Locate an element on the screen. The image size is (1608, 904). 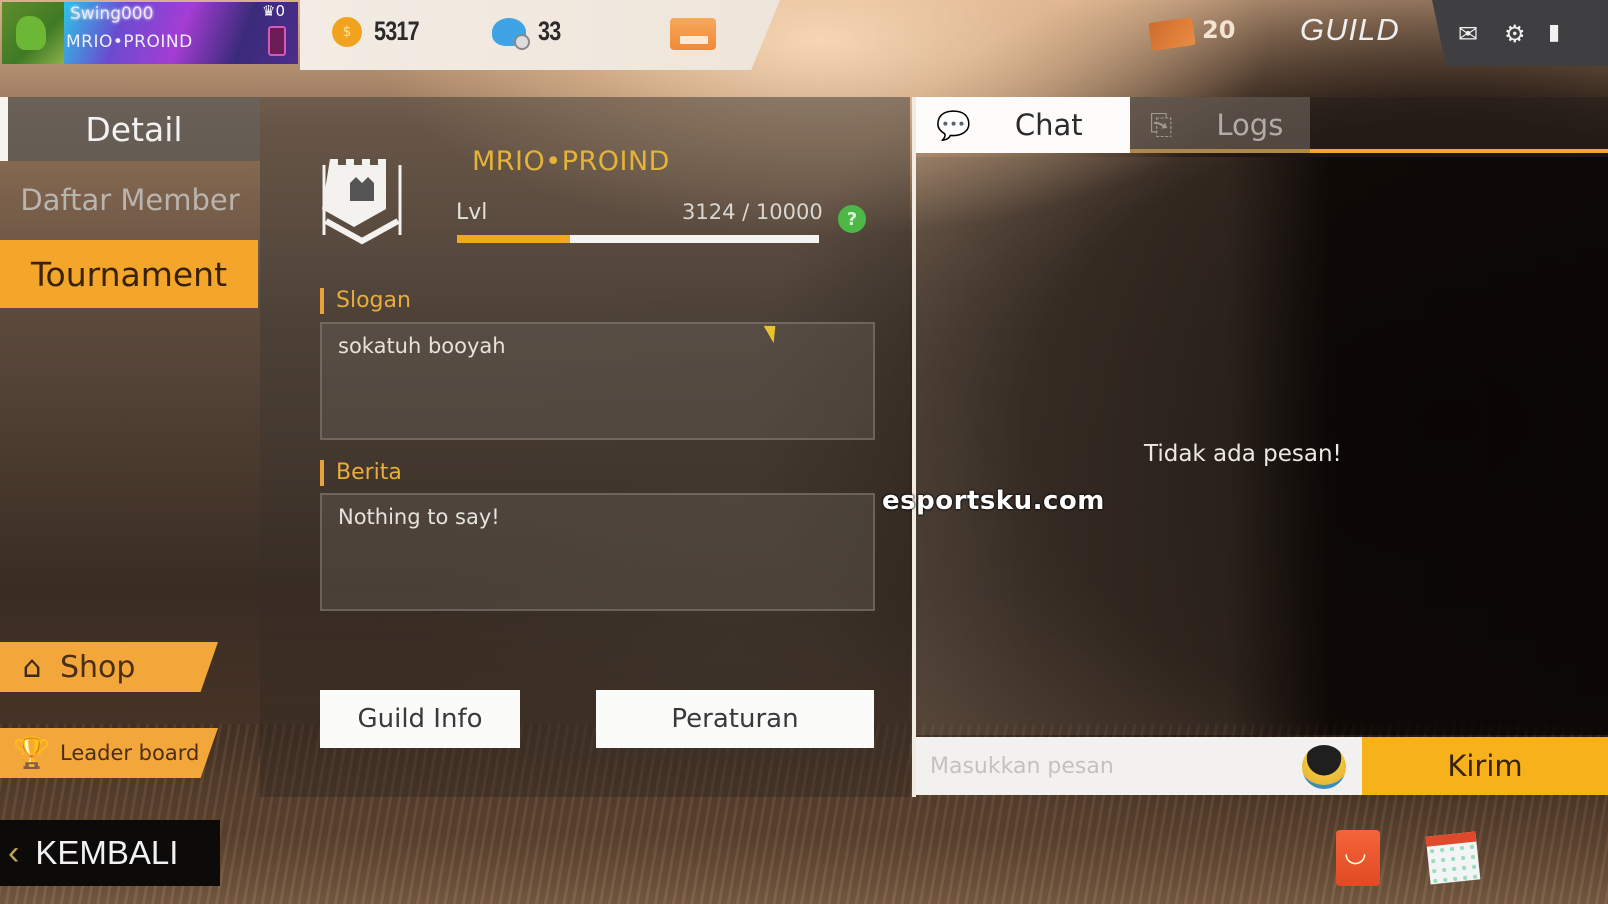
message-input is located at coordinates (1139, 766).